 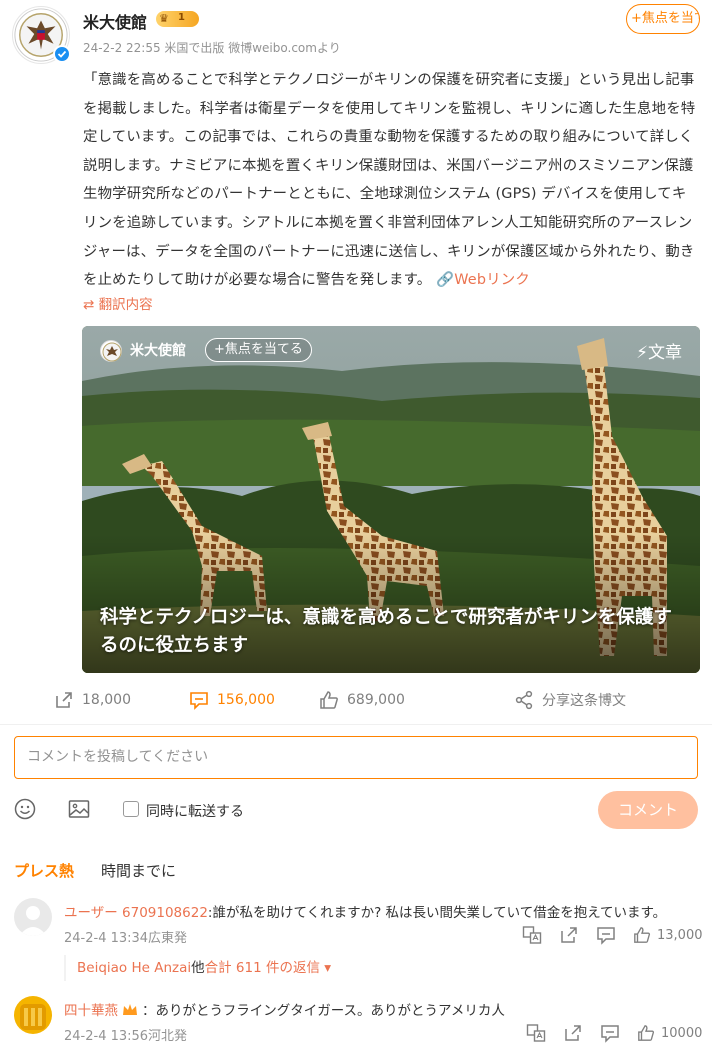 What do you see at coordinates (134, 968) in the screenshot?
I see `reply-user: Beiqiao He Anzai` at bounding box center [134, 968].